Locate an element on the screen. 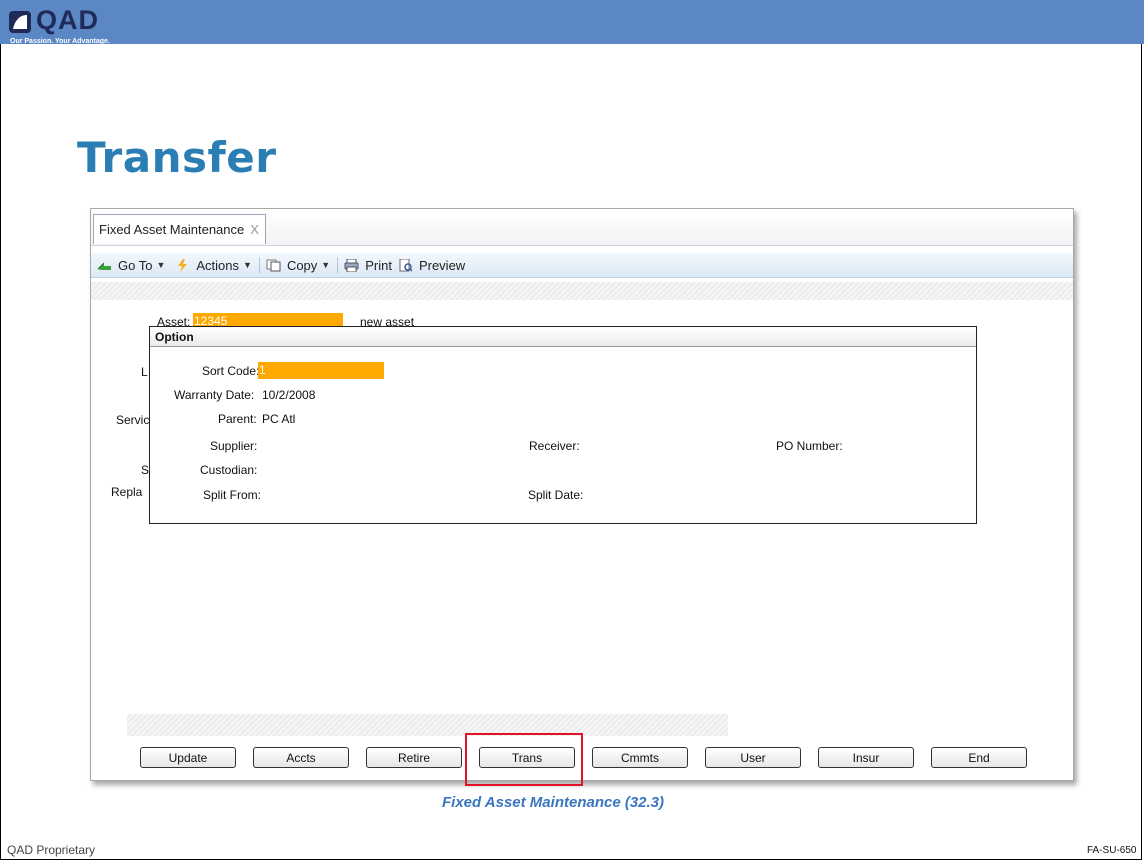 The image size is (1144, 862). custodian-label: Custodian: is located at coordinates (229, 470).